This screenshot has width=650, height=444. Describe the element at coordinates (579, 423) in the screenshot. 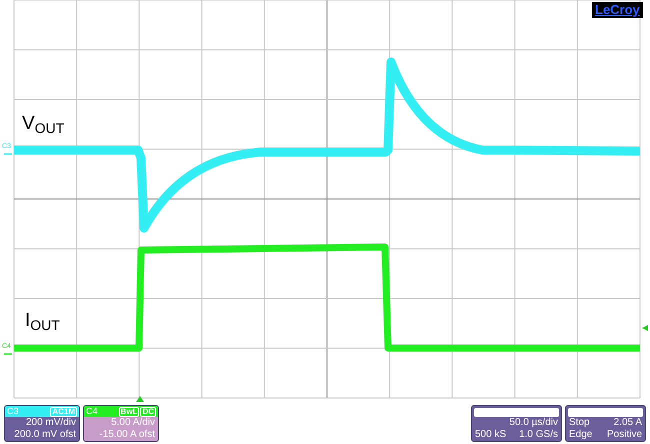

I see `trigger-mode: Stop` at that location.